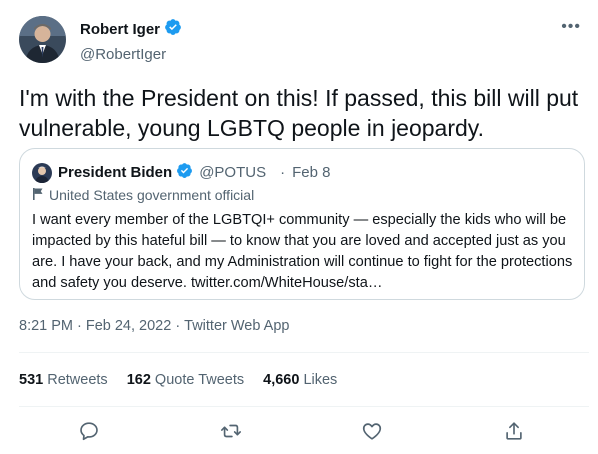  What do you see at coordinates (236, 326) in the screenshot?
I see `tweet-source: Twitter Web App` at bounding box center [236, 326].